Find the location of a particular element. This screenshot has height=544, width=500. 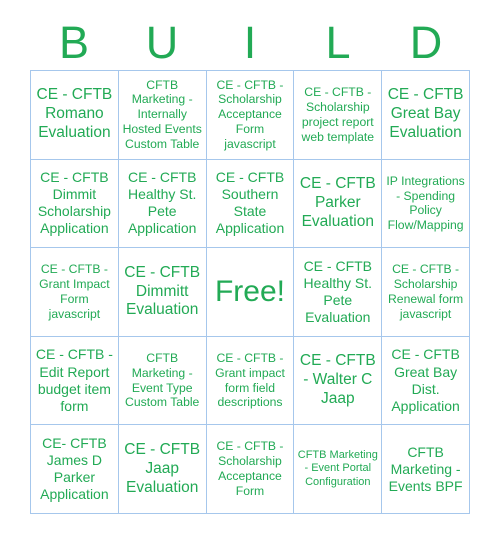

bingo-cell-label: CE - CFTB Great Bay Evaluation is located at coordinates (425, 114).